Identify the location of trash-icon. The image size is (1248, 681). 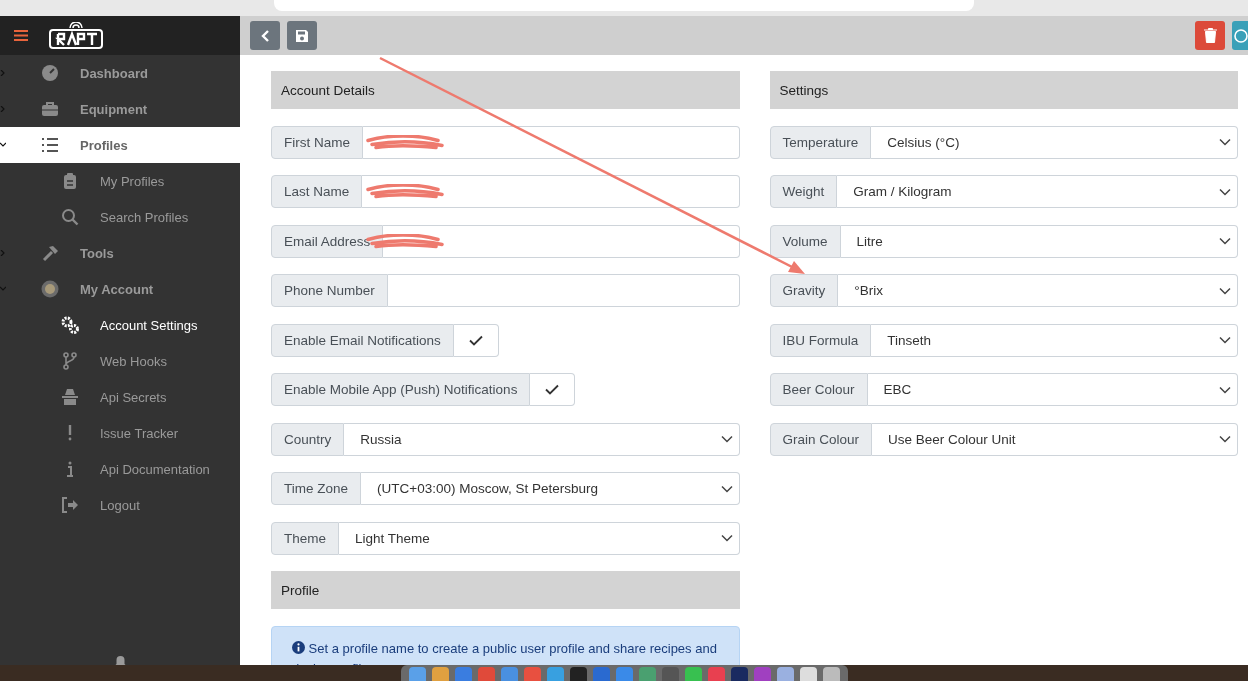
(1210, 35).